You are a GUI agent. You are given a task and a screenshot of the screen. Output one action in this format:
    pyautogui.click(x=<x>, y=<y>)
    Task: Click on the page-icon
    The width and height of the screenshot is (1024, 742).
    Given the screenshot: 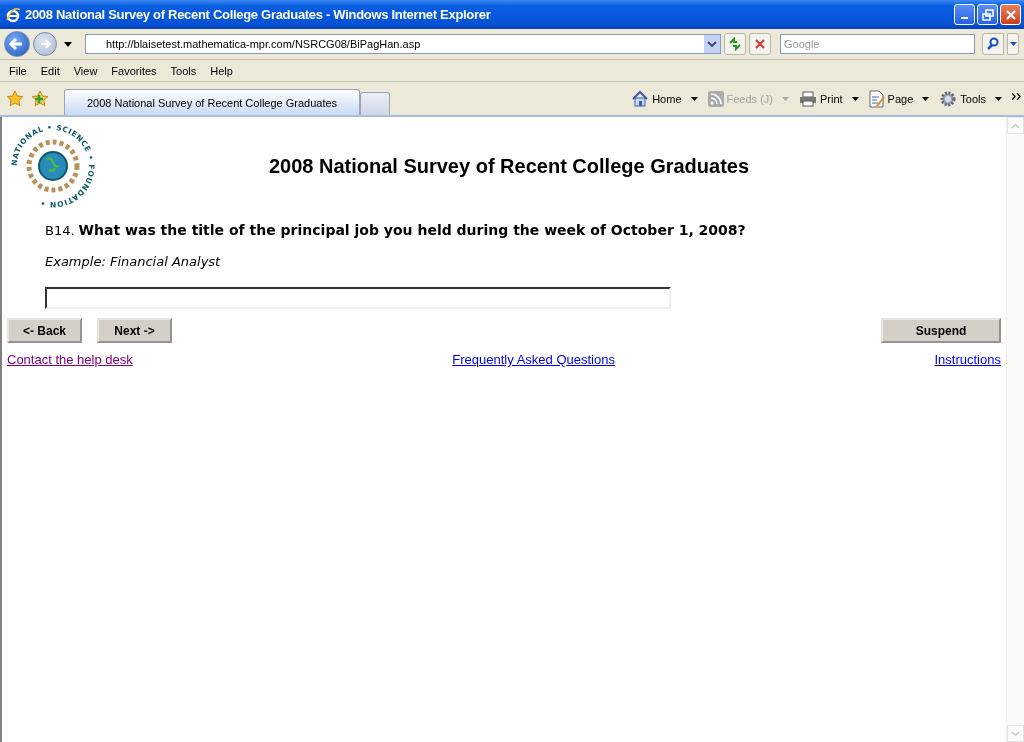 What is the action you would take?
    pyautogui.click(x=876, y=98)
    